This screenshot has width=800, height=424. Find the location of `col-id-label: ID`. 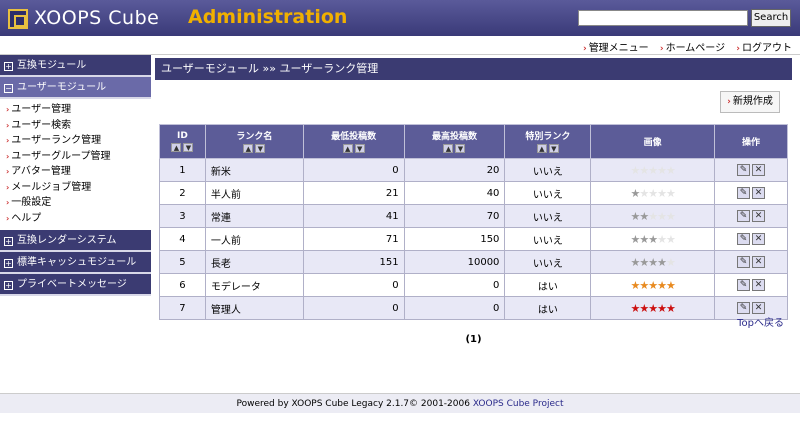

col-id-label: ID is located at coordinates (182, 135).